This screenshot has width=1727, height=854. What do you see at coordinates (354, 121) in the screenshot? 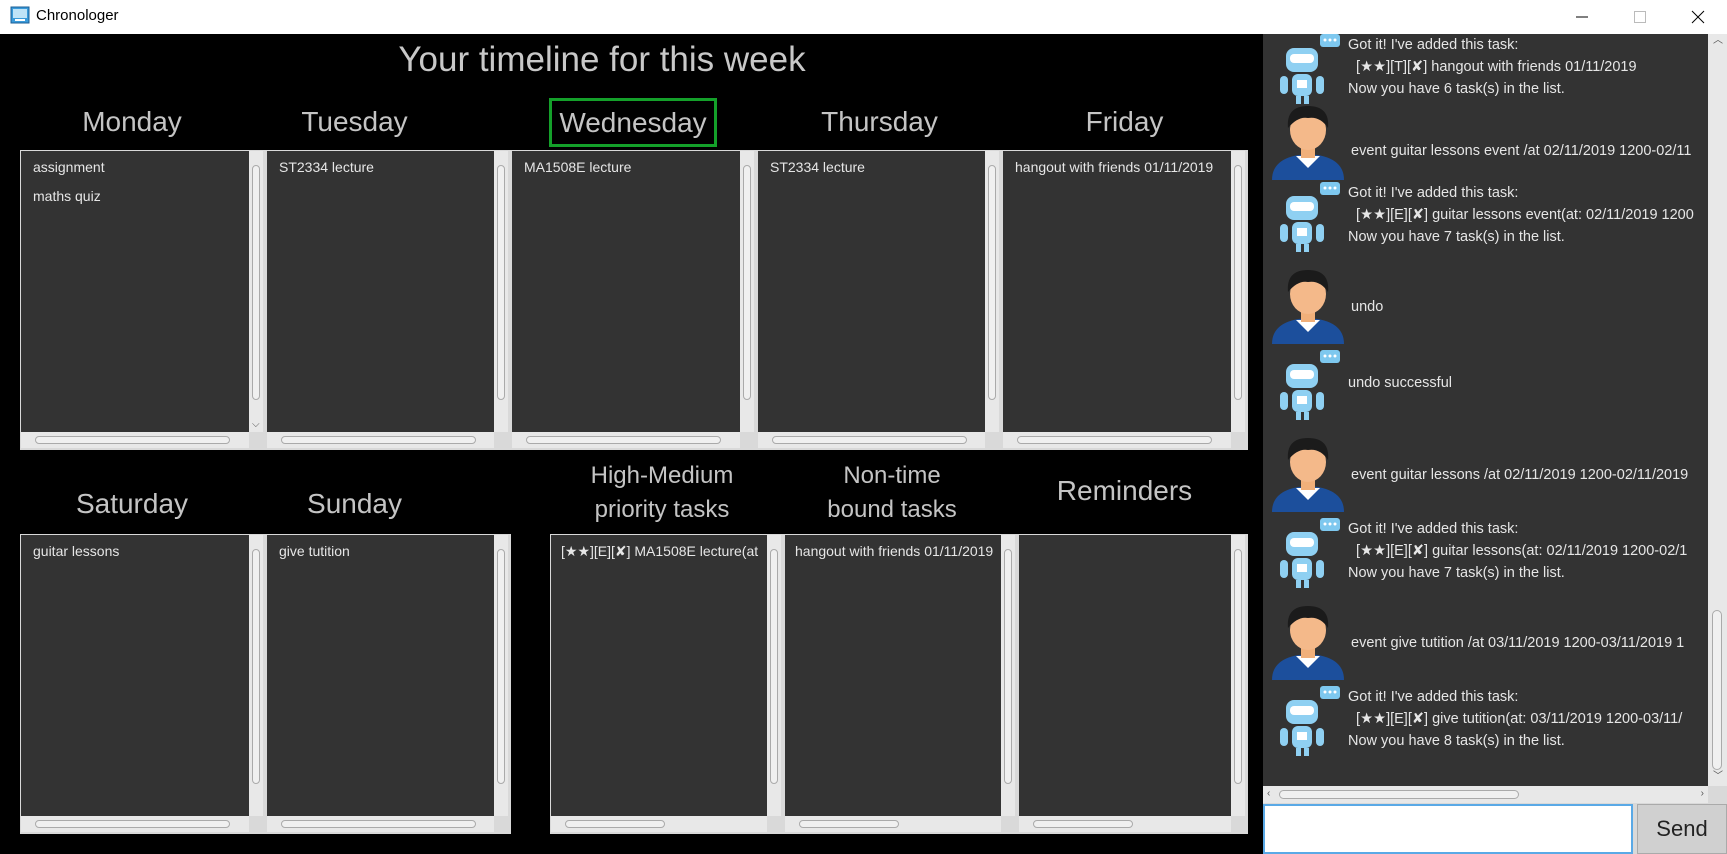
I see `day-header-tuesday: Tuesday` at bounding box center [354, 121].